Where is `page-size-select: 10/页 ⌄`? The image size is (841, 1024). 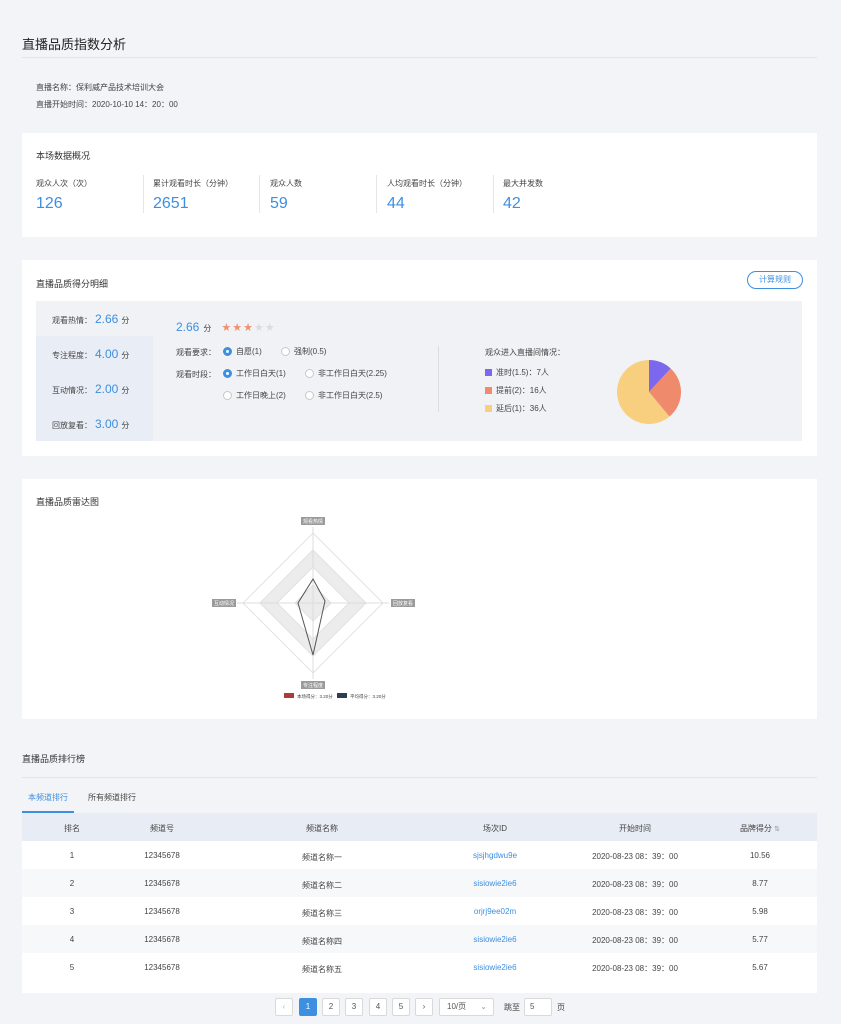 page-size-select: 10/页 ⌄ is located at coordinates (466, 1007).